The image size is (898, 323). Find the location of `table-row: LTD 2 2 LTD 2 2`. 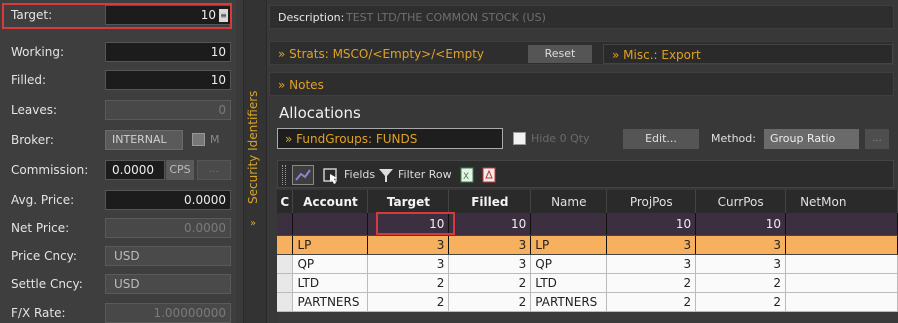

table-row: LTD 2 2 LTD 2 2 is located at coordinates (587, 283).